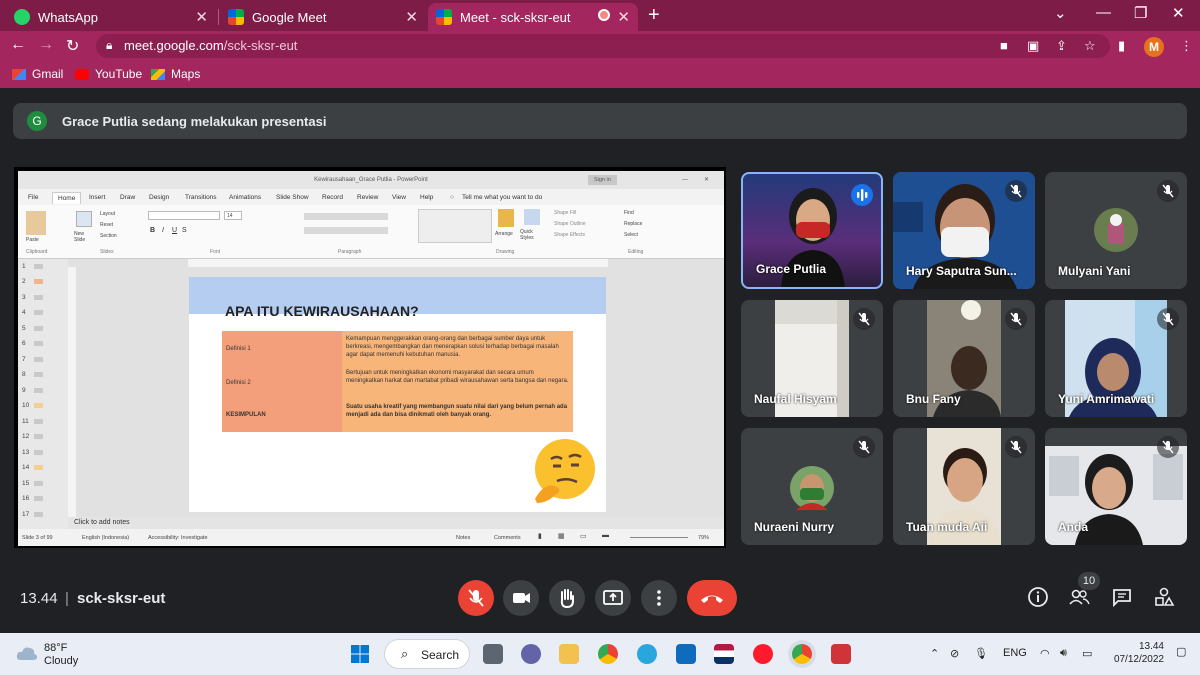 This screenshot has width=1200, height=675. Describe the element at coordinates (1090, 46) in the screenshot. I see `bookmark-star-icon: ☆` at that location.